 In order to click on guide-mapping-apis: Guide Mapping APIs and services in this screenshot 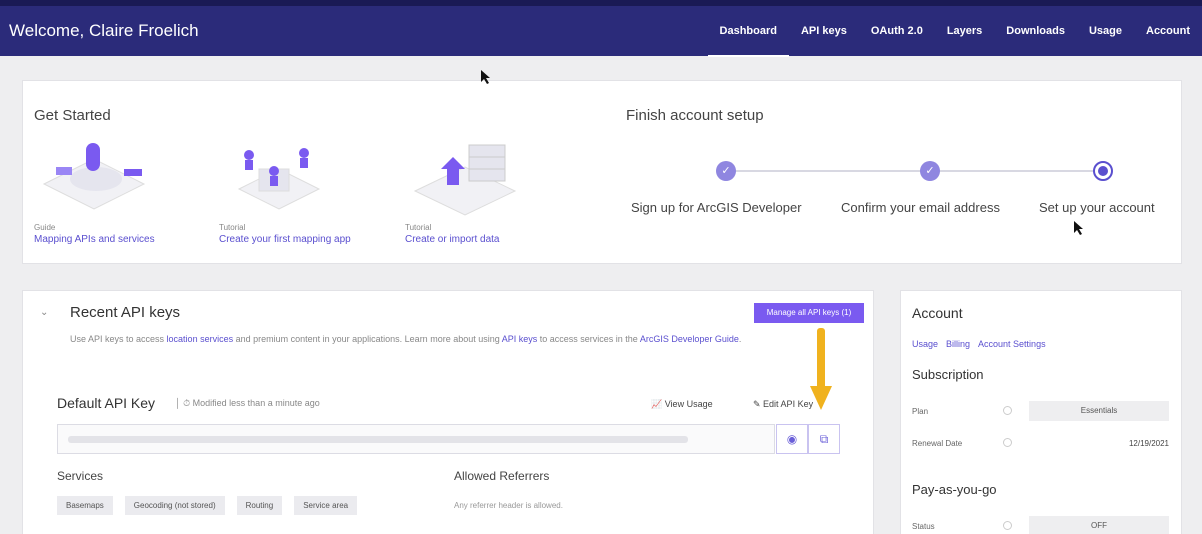, I will do `click(114, 192)`.